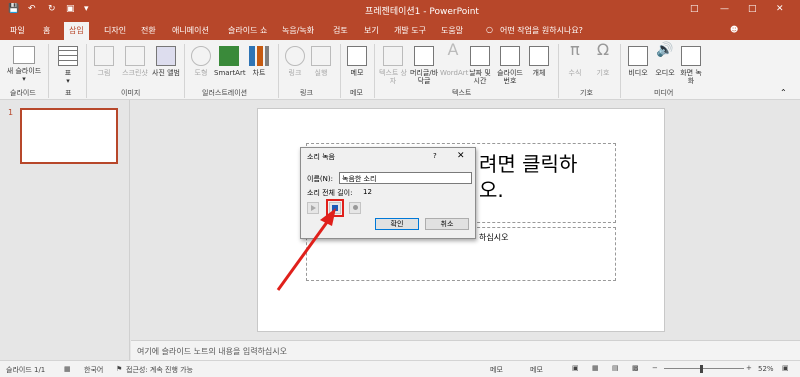 Image resolution: width=800 pixels, height=377 pixels. What do you see at coordinates (665, 73) in the screenshot?
I see `audio-label: 오디오` at bounding box center [665, 73].